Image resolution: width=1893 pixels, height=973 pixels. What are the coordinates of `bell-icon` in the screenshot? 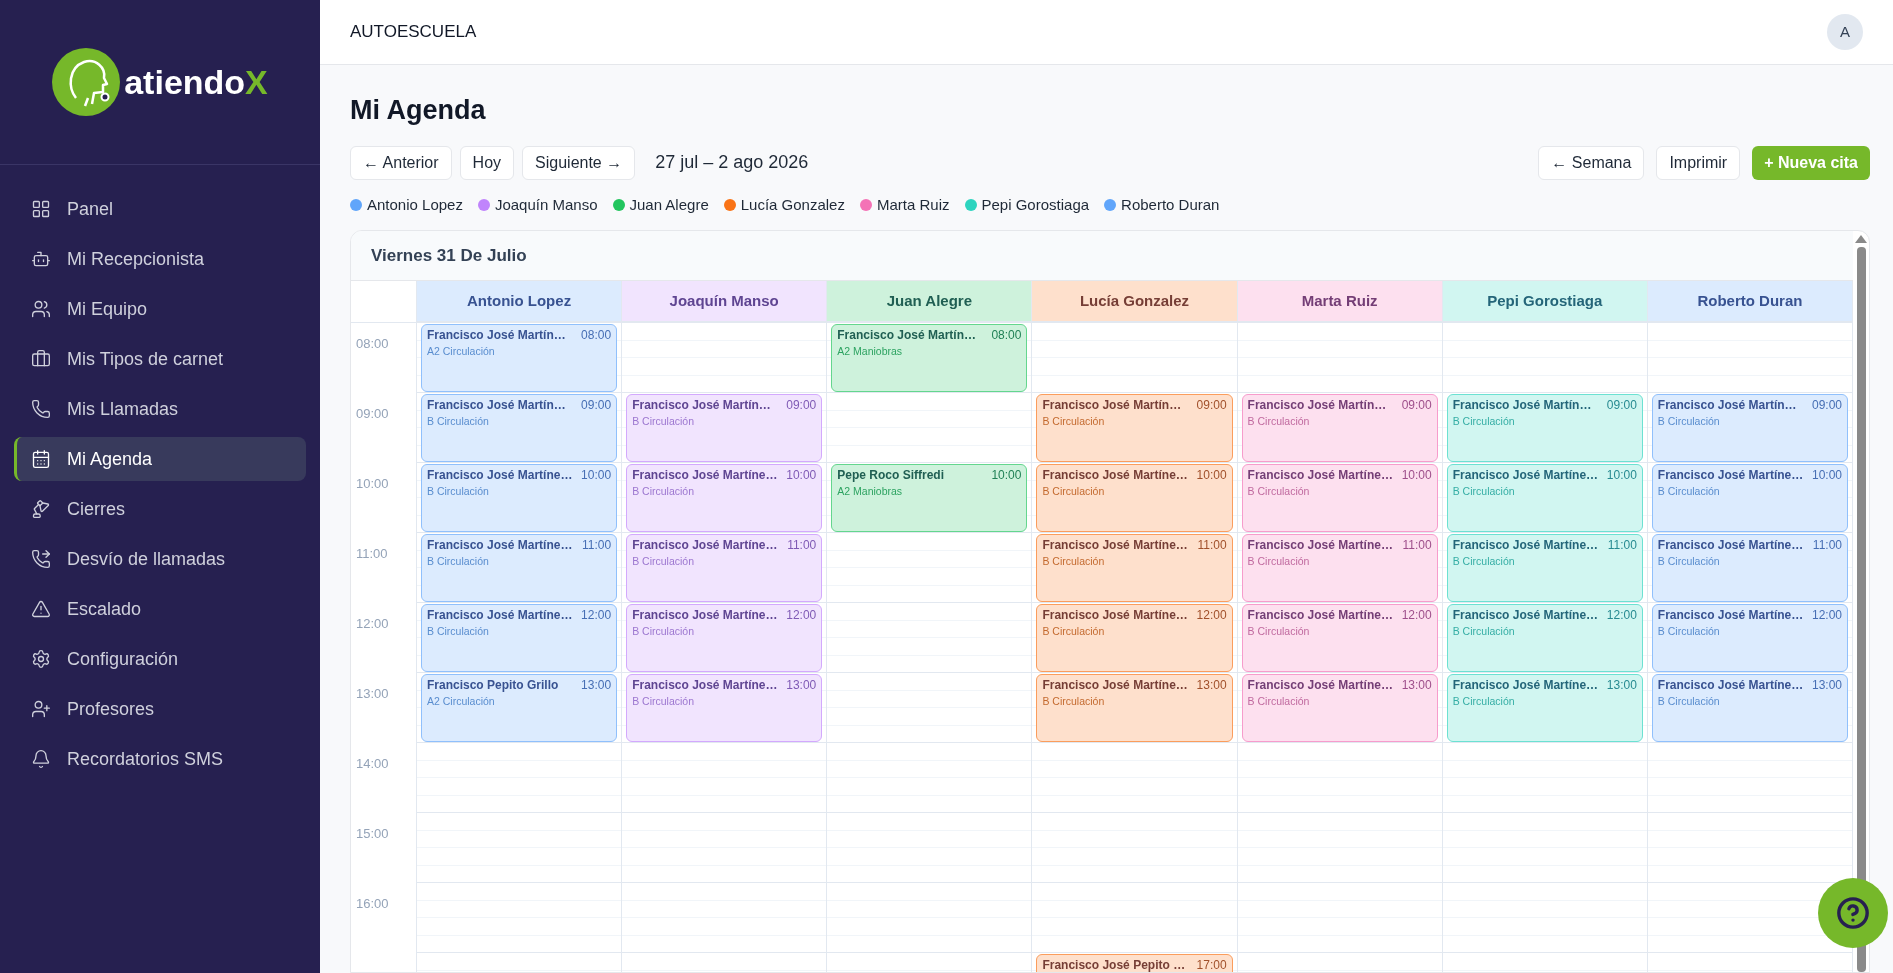 It's located at (41, 759).